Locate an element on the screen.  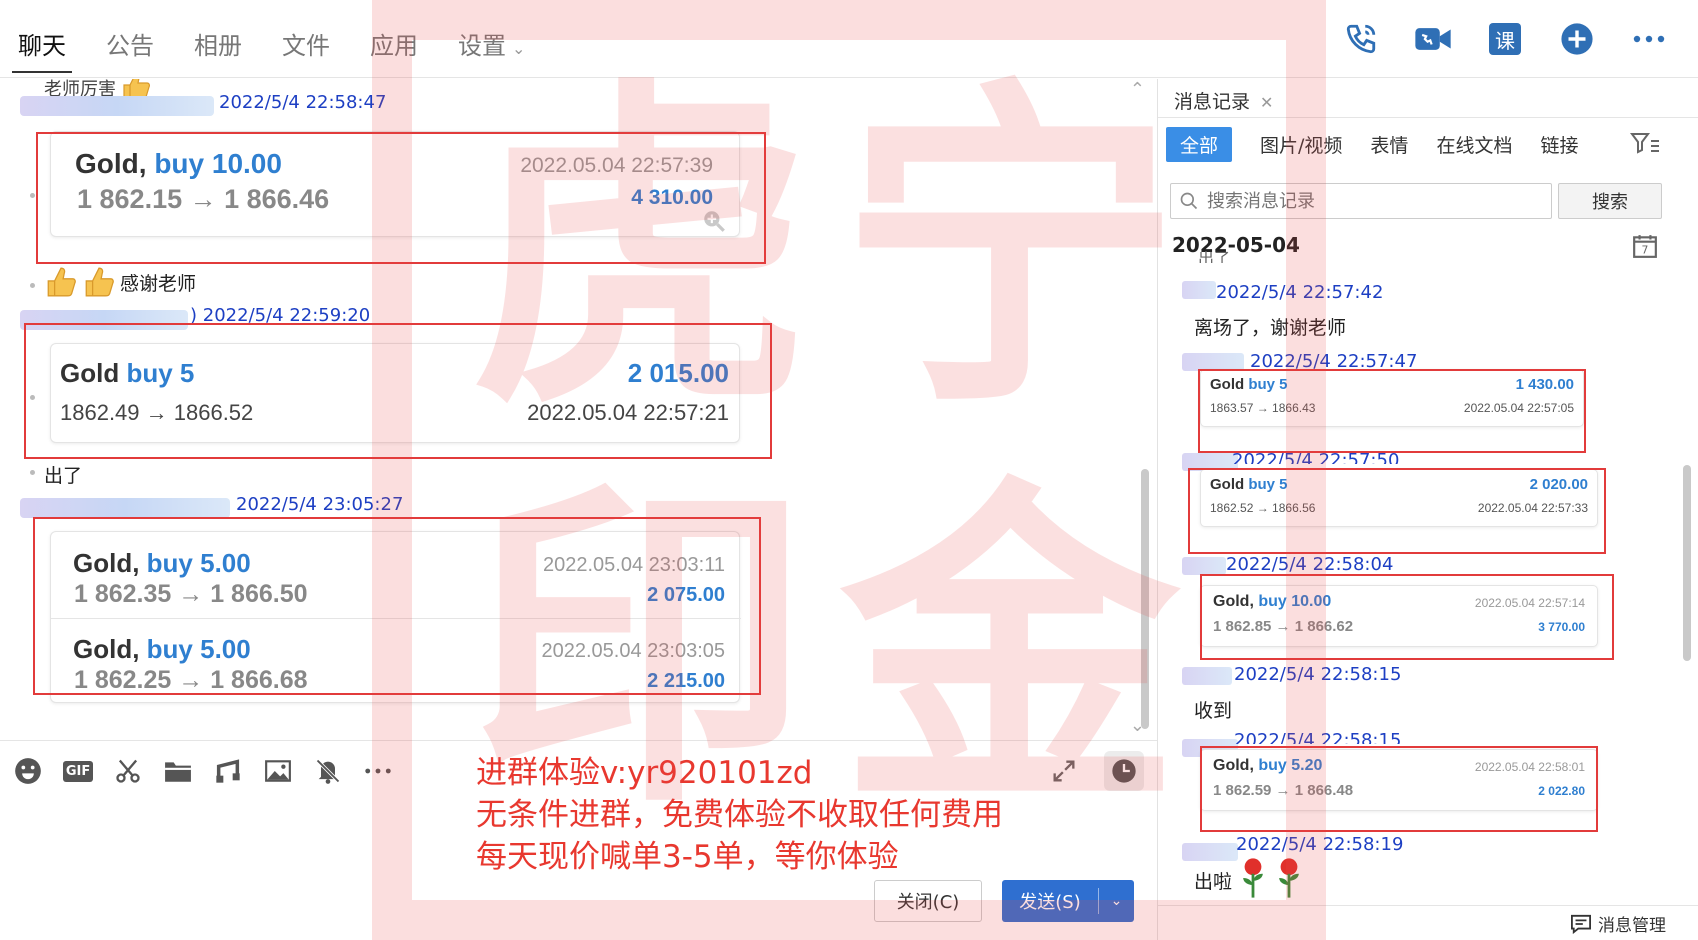
collapse-up-icon: ⌃ is located at coordinates (1137, 89).